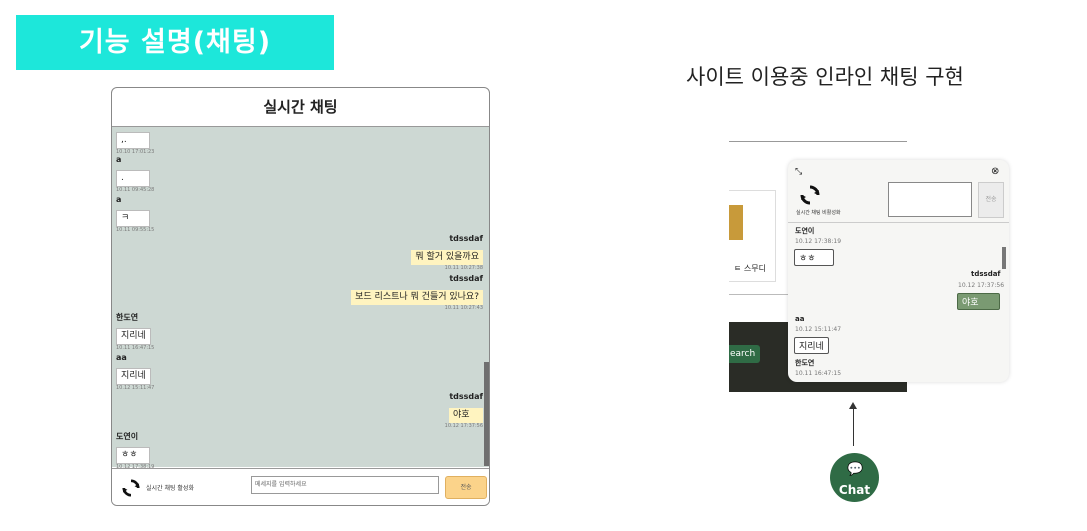 The width and height of the screenshot is (1087, 531). Describe the element at coordinates (855, 469) in the screenshot. I see `chat-bubble-icon: 💬` at that location.